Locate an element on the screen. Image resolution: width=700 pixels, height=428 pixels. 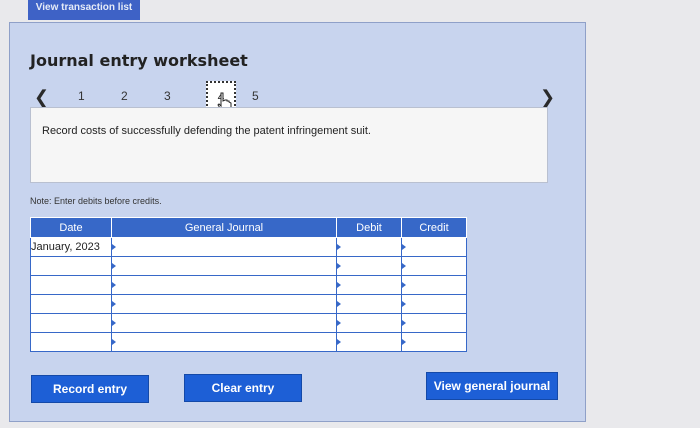
table-header-row: Date General Journal Debit Credit is located at coordinates (248, 227).